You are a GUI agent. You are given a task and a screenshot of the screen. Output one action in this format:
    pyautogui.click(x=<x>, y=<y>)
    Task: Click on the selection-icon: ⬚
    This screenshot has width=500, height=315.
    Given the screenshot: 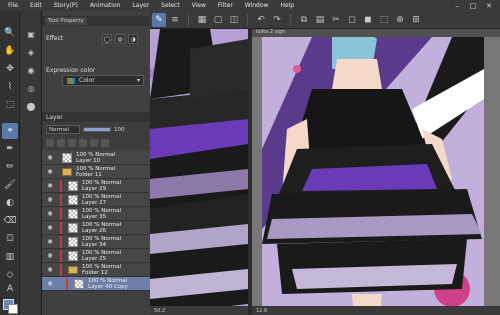 What is the action you would take?
    pyautogui.click(x=384, y=20)
    